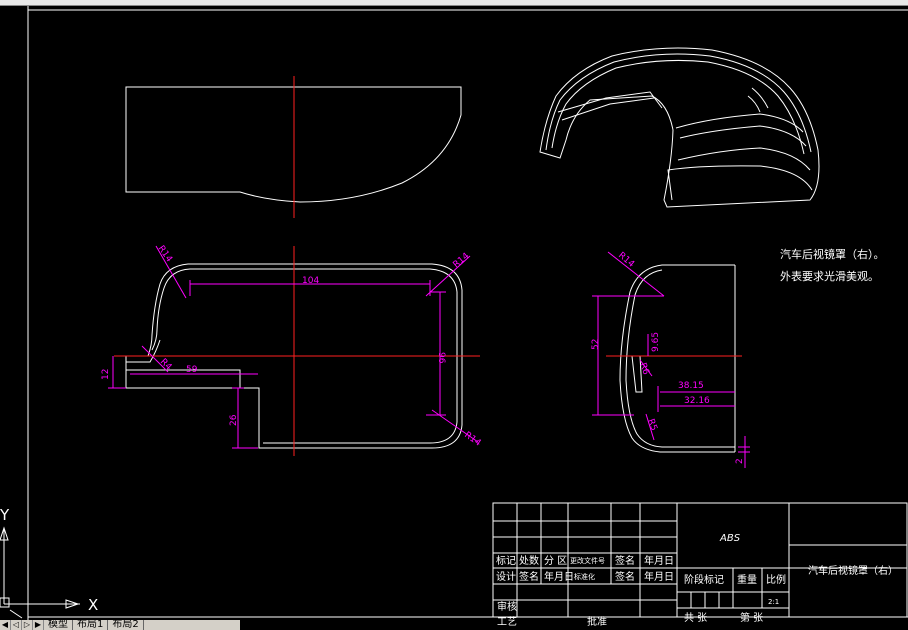  I want to click on prev-tab-arrow-icon: ◁, so click(16, 625).